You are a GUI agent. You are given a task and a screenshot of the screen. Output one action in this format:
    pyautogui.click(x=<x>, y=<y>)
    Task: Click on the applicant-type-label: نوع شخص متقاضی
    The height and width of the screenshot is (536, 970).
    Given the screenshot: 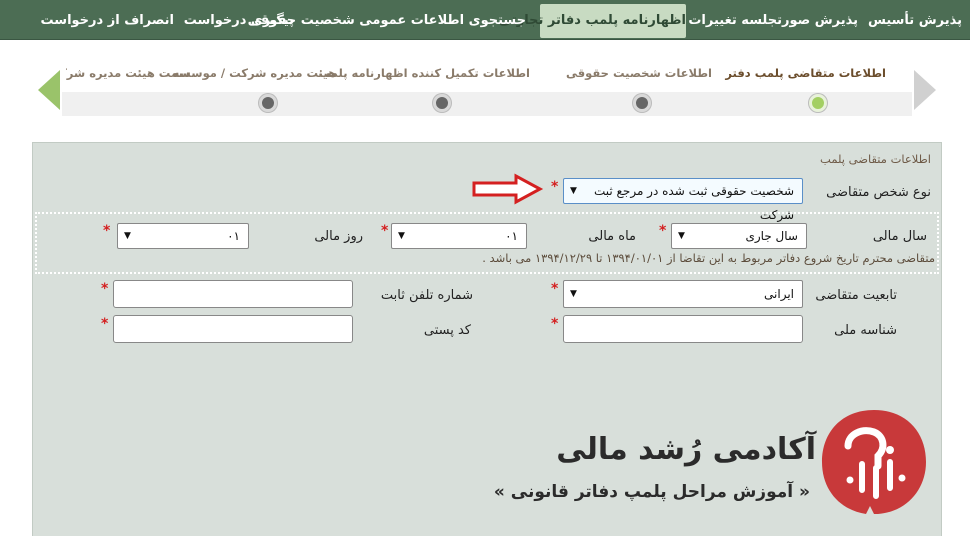 What is the action you would take?
    pyautogui.click(x=878, y=192)
    